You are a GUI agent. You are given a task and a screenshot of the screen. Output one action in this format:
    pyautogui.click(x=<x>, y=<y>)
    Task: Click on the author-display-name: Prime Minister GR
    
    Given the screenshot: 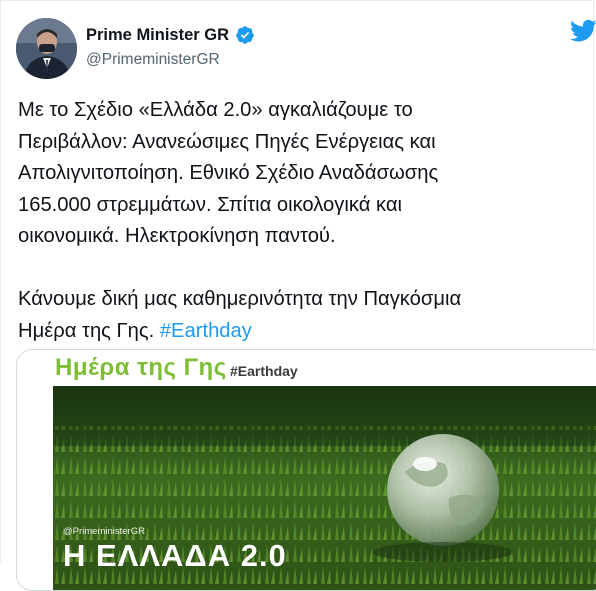 What is the action you would take?
    pyautogui.click(x=157, y=35)
    